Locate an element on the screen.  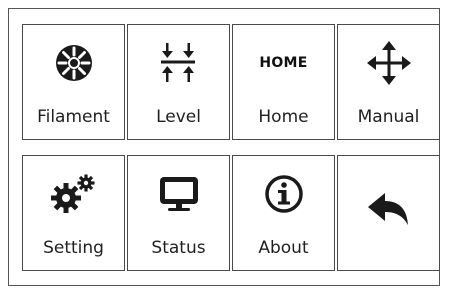
back-arrow-icon is located at coordinates (388, 210).